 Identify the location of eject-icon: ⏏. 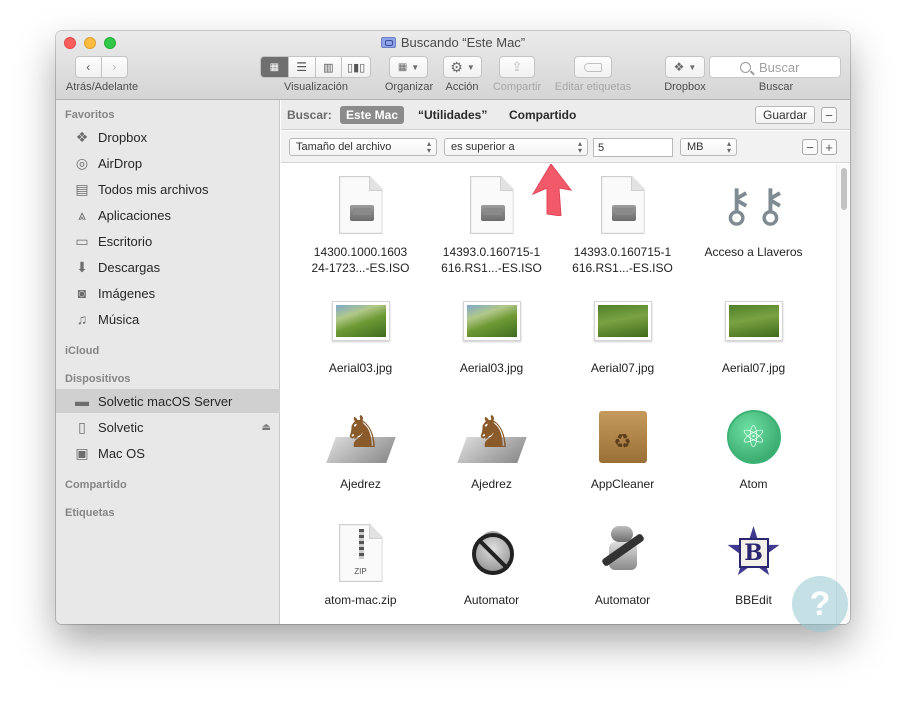
(266, 427).